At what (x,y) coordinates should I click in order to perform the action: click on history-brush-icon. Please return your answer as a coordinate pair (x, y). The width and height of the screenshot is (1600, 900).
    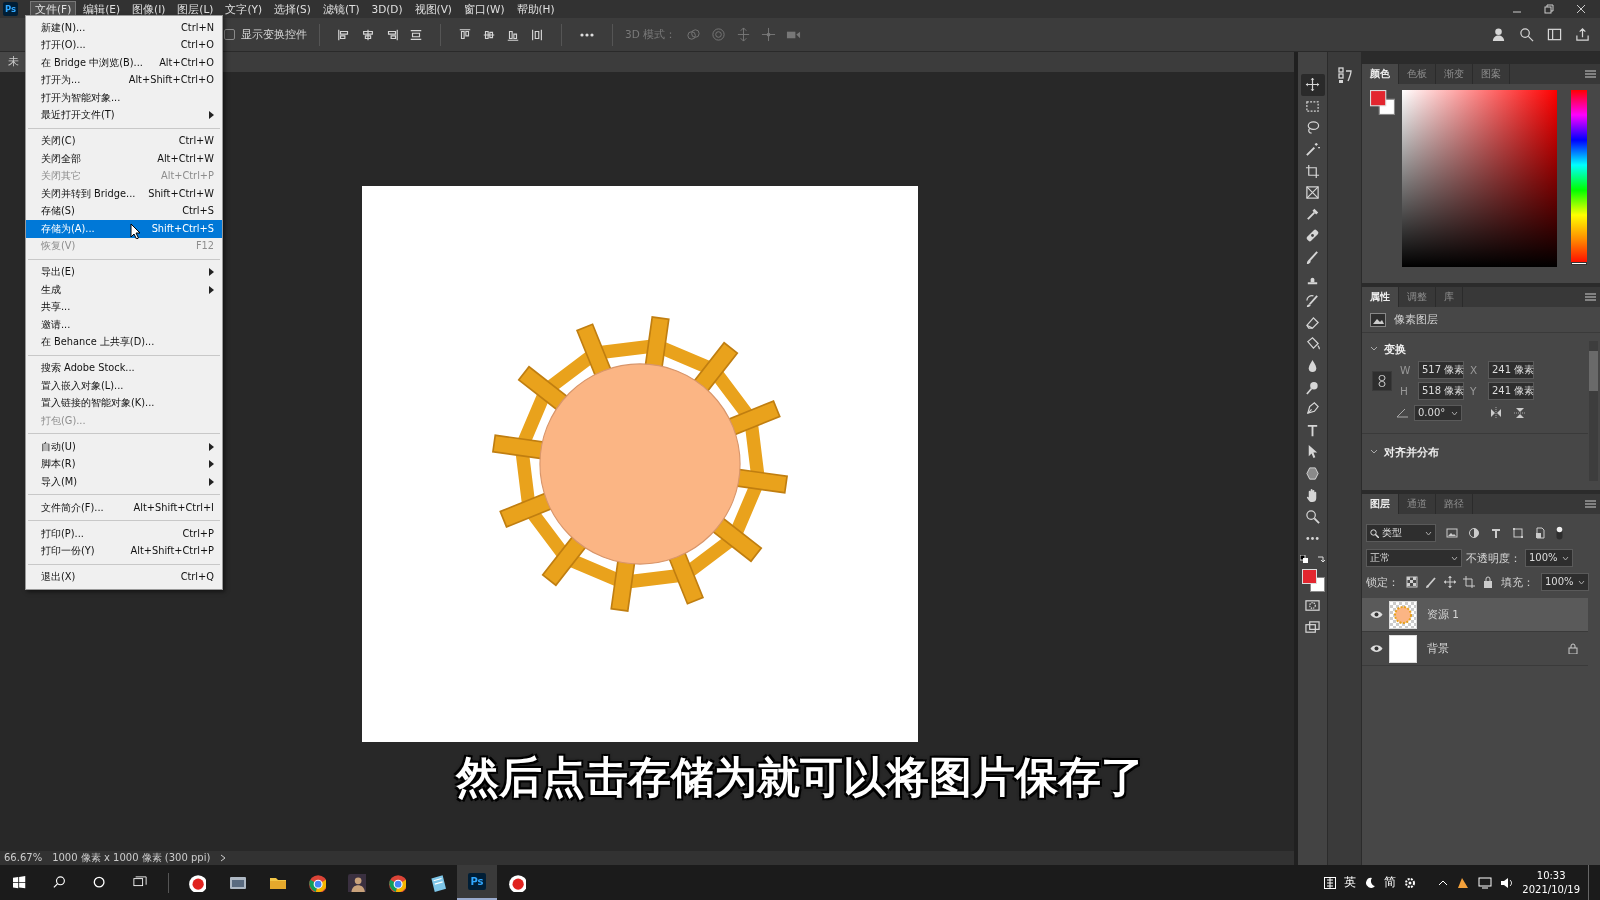
    Looking at the image, I should click on (1312, 301).